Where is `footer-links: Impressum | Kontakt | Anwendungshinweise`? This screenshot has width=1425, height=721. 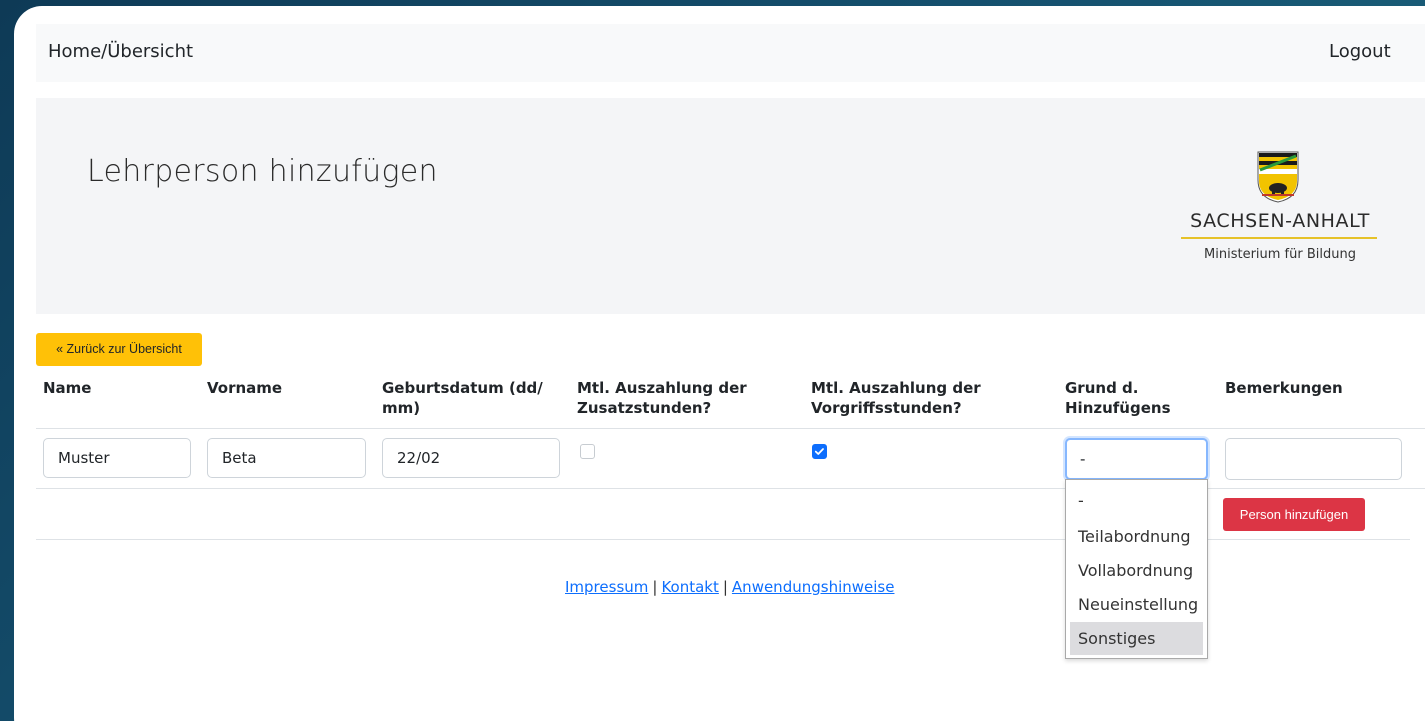
footer-links: Impressum | Kontakt | Anwendungshinweise is located at coordinates (729, 587).